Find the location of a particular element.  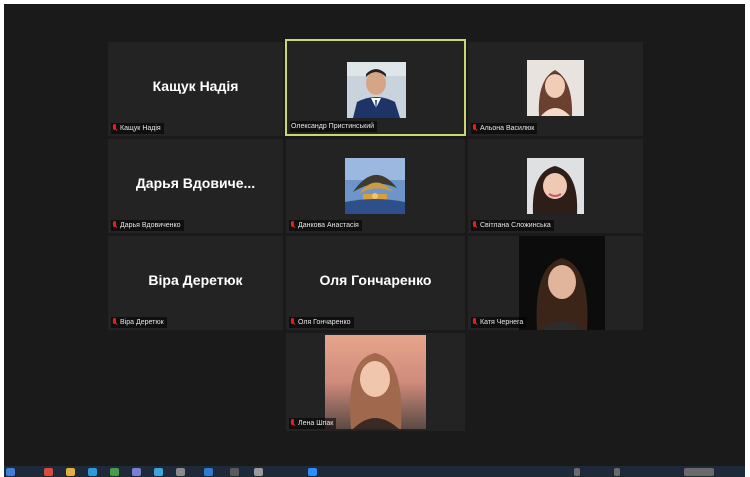

participant-tile: Кащук Надія Кащук Надія is located at coordinates (195, 89).